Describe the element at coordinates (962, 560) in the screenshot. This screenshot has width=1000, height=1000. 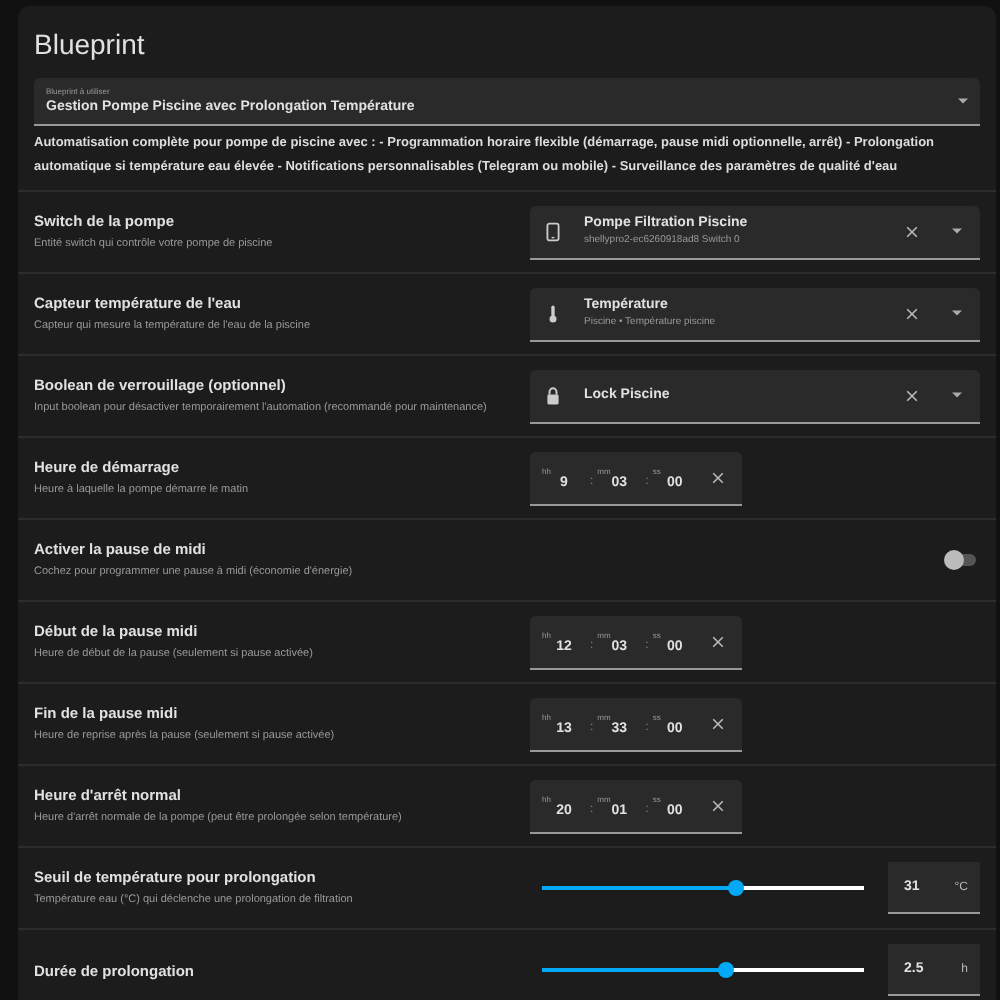
I see `toggle-switch` at that location.